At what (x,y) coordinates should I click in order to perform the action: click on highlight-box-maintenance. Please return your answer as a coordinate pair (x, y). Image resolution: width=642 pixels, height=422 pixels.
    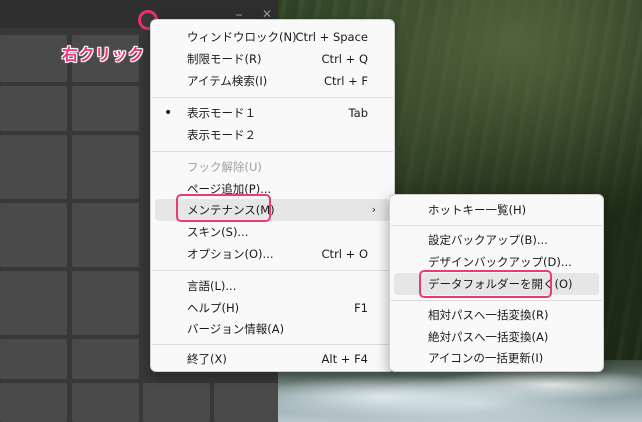
    Looking at the image, I should click on (223, 208).